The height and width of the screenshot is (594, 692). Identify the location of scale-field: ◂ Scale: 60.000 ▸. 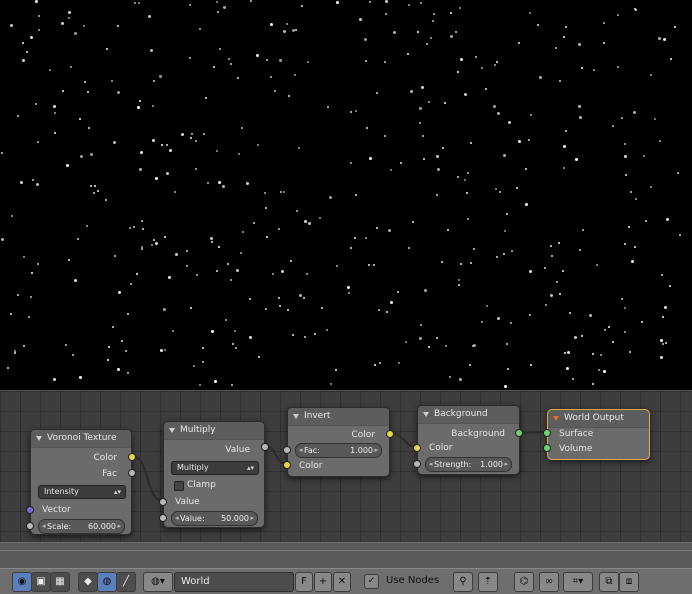
(81, 526).